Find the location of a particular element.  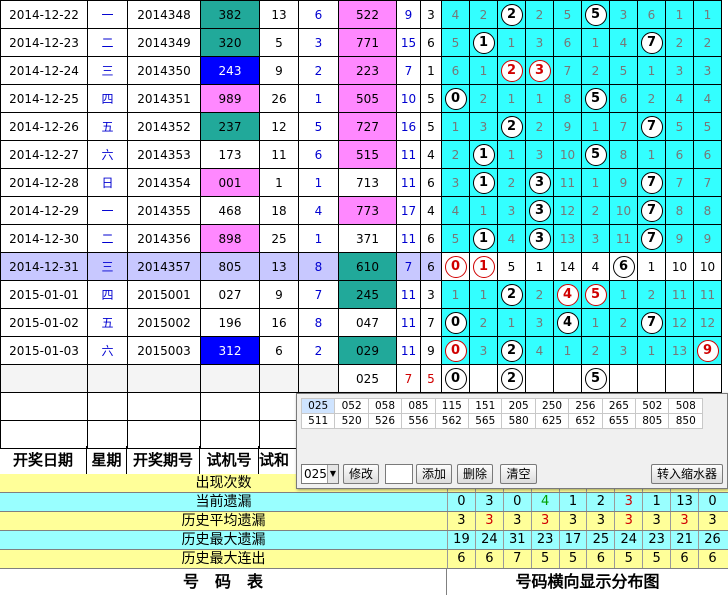

candidate-number: 652 is located at coordinates (585, 421).